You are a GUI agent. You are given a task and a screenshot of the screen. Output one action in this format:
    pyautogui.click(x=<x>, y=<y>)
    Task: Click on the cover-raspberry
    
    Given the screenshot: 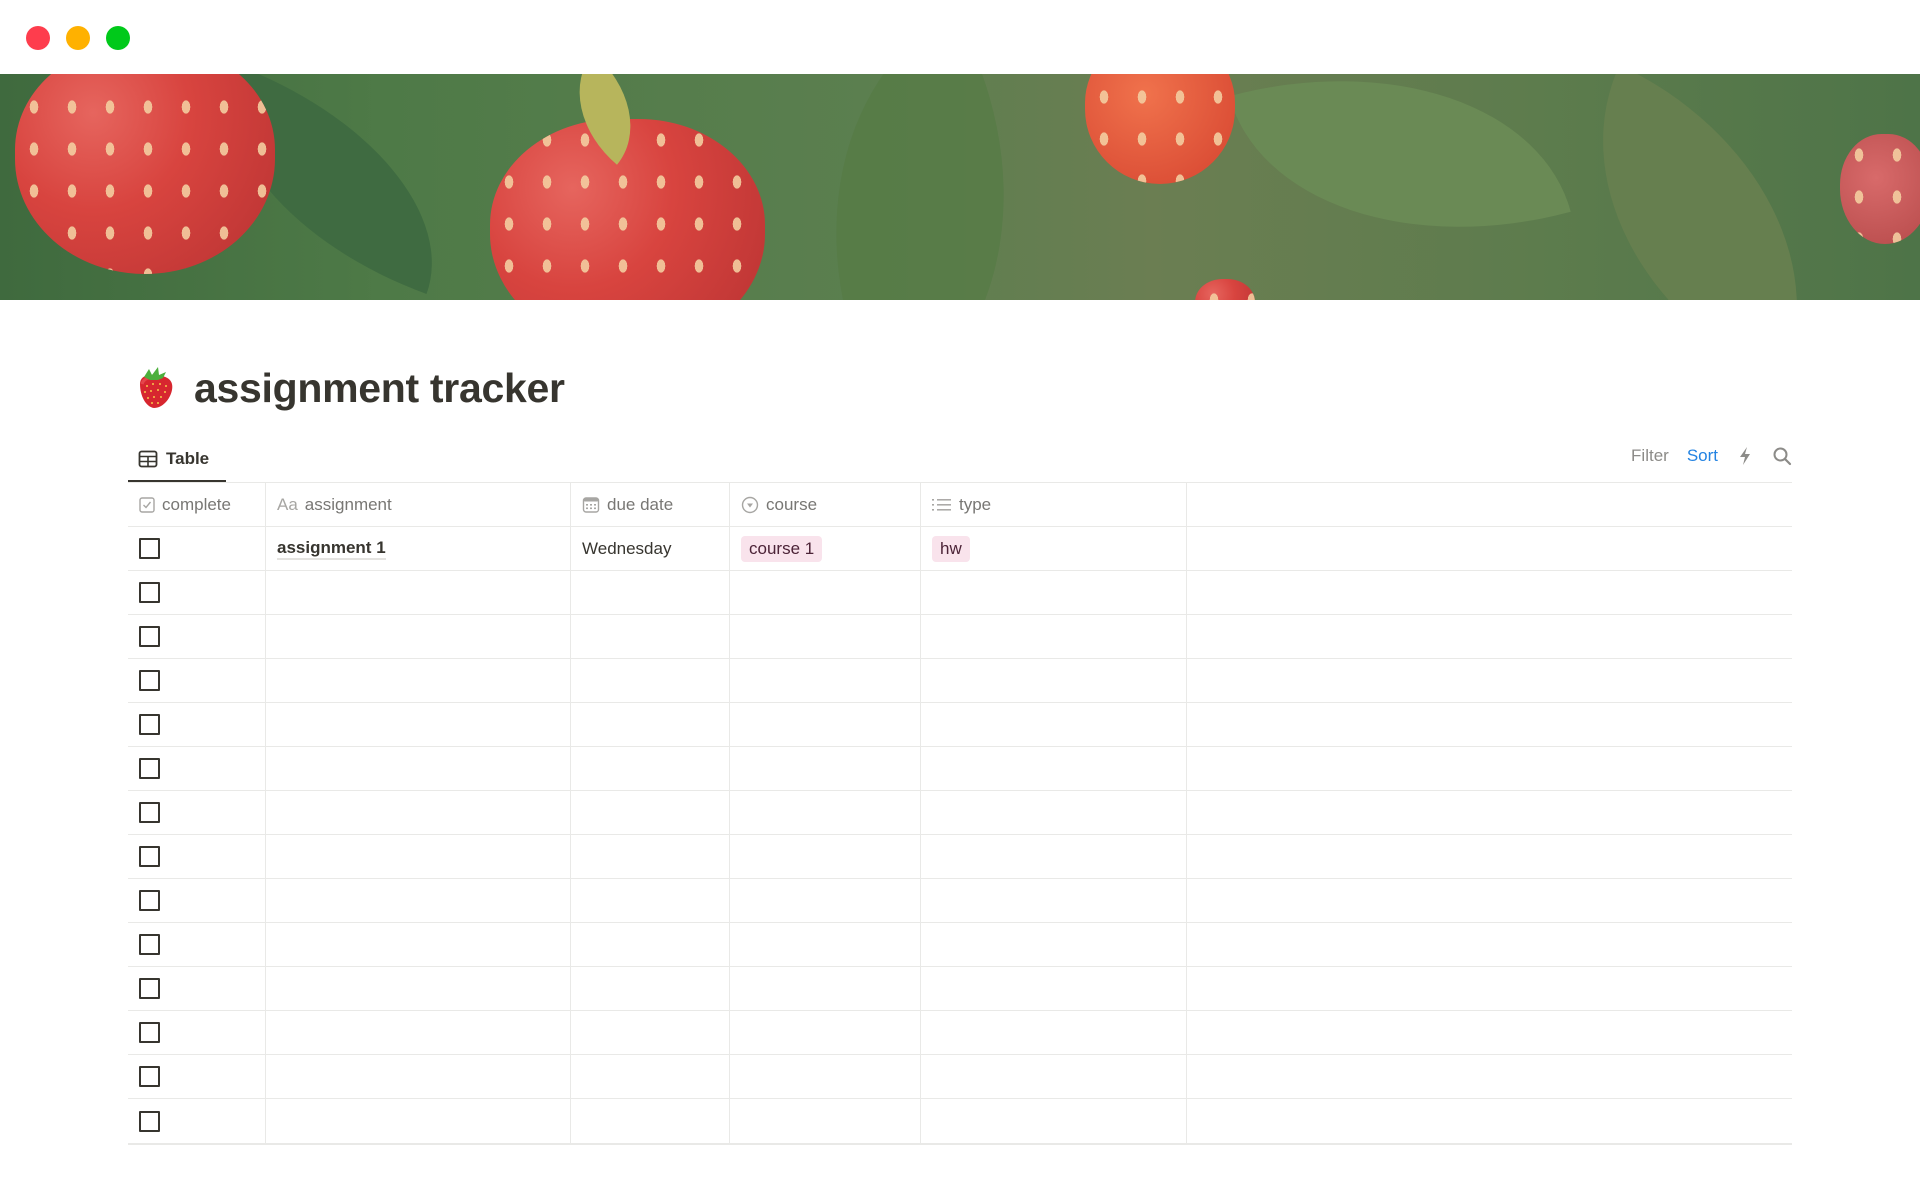 What is the action you would take?
    pyautogui.click(x=1880, y=189)
    